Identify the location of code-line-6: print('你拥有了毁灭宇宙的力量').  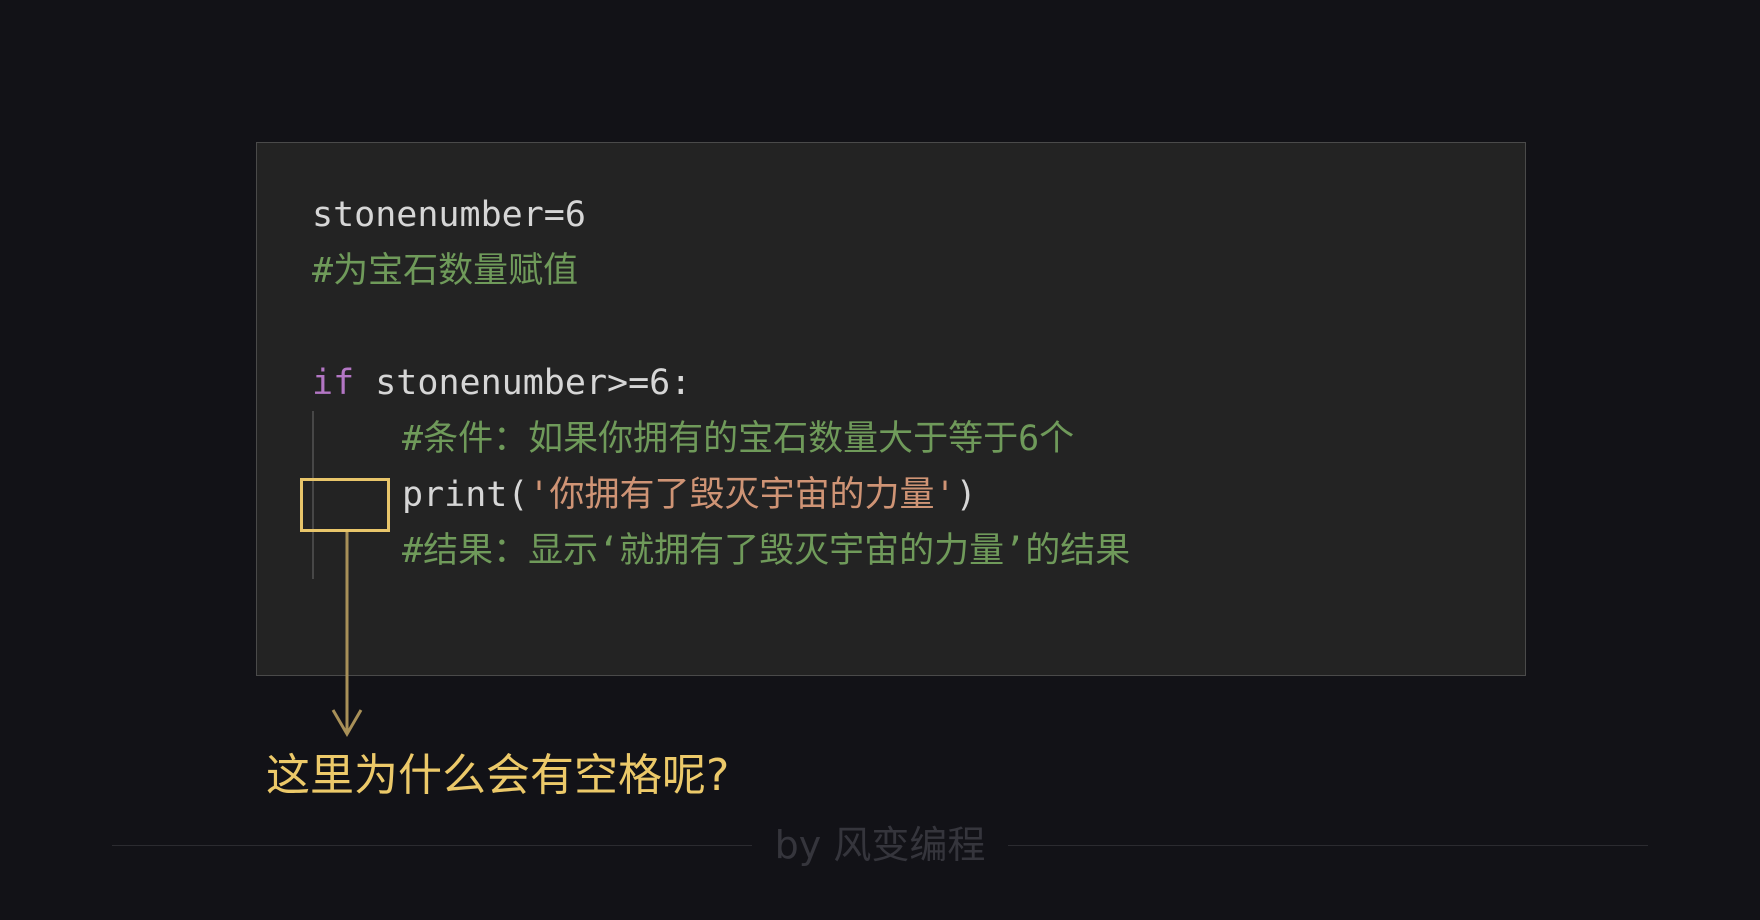
(689, 495).